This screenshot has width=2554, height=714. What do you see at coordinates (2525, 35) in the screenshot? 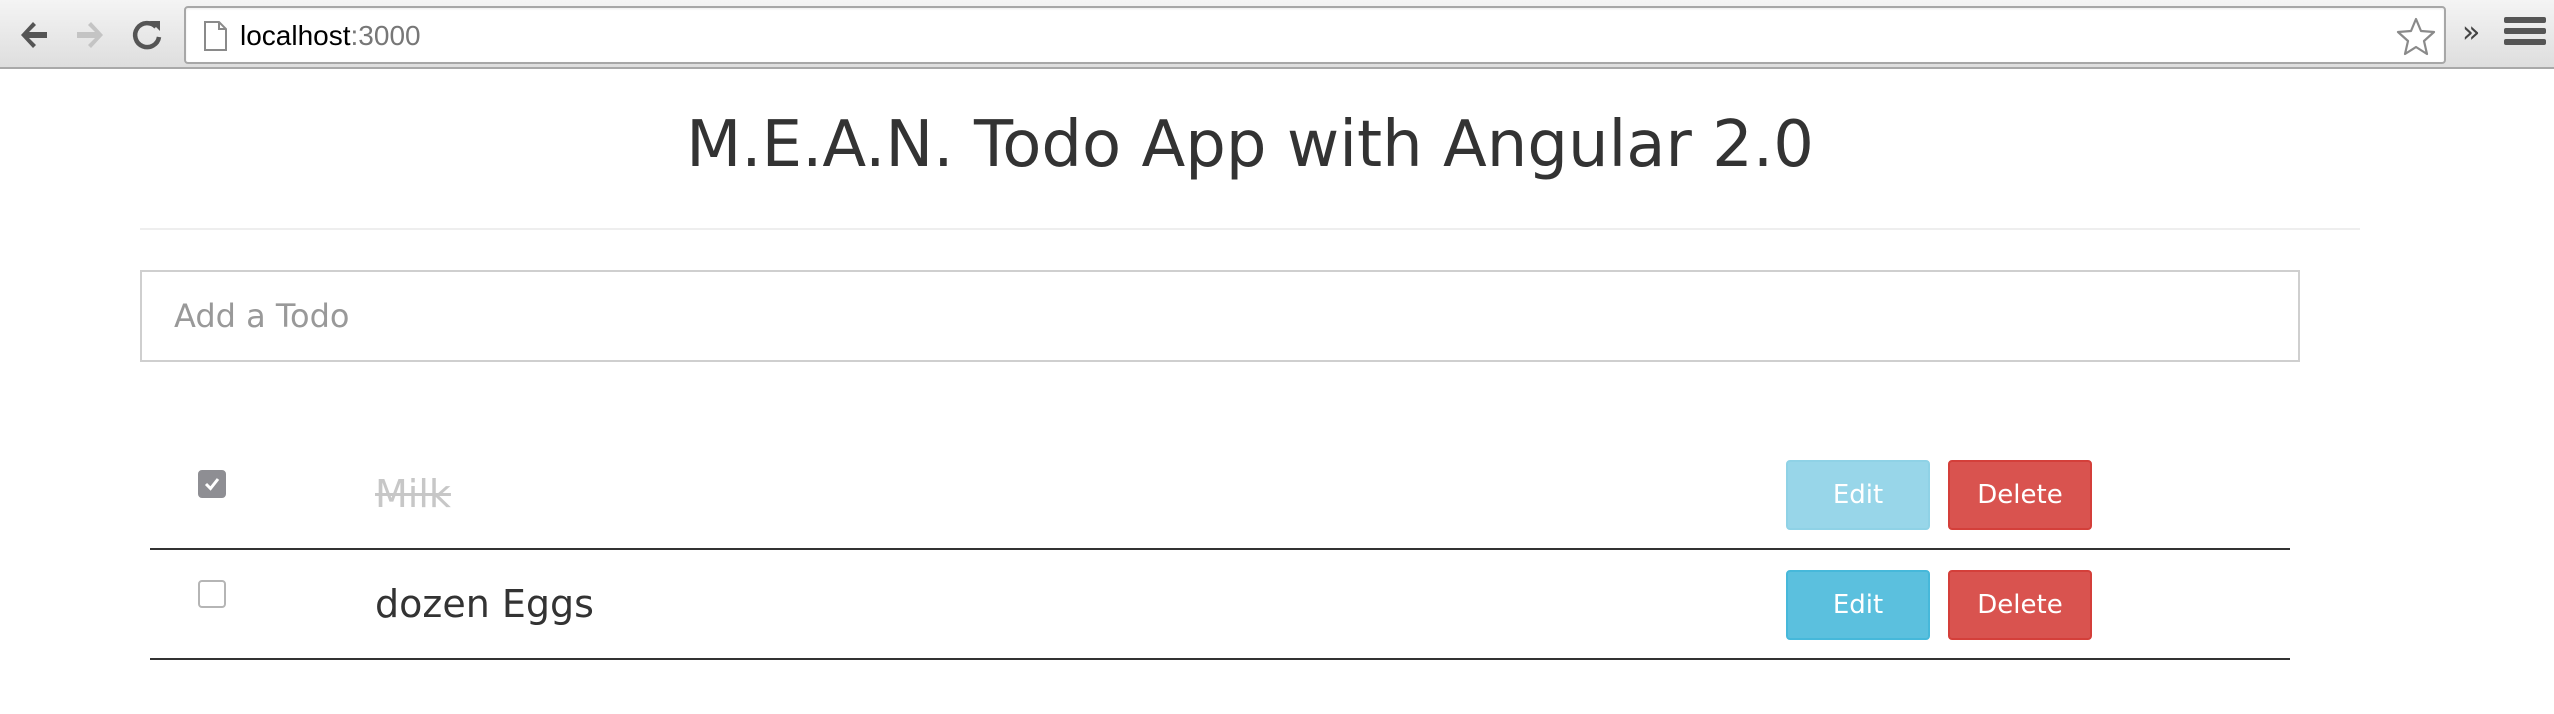
I see `hamburger-menu-icon` at bounding box center [2525, 35].